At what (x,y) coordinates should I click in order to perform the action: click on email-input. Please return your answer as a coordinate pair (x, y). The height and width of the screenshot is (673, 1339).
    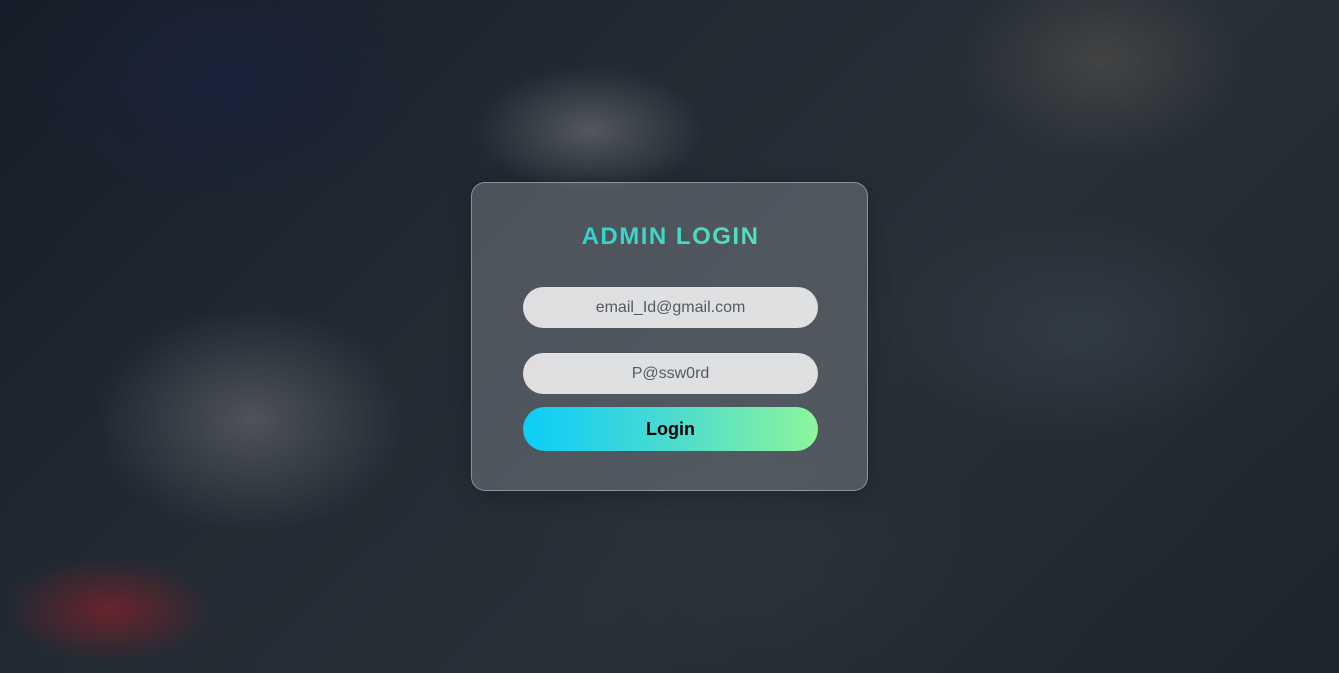
    Looking at the image, I should click on (670, 307).